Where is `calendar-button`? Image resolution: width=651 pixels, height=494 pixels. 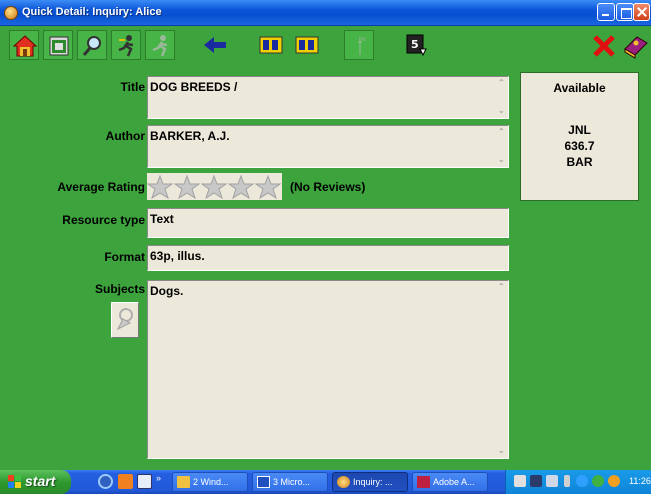
calendar-button is located at coordinates (58, 45).